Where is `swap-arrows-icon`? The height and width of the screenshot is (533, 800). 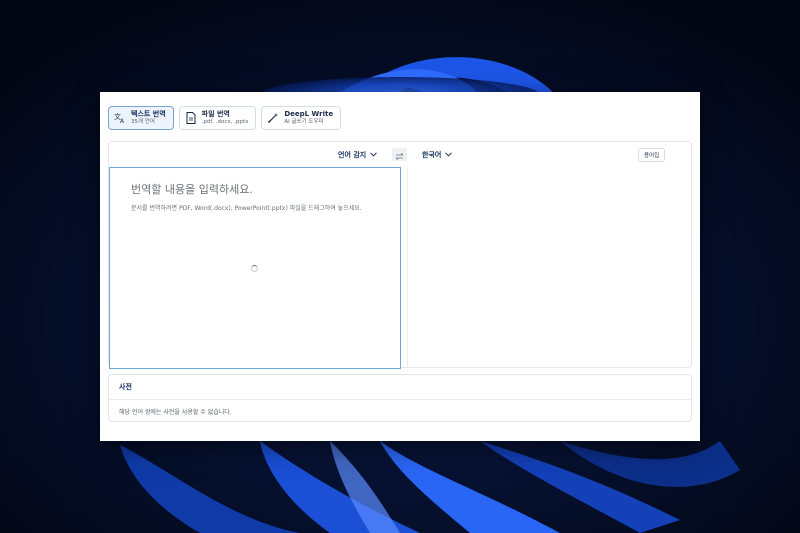
swap-arrows-icon is located at coordinates (399, 154).